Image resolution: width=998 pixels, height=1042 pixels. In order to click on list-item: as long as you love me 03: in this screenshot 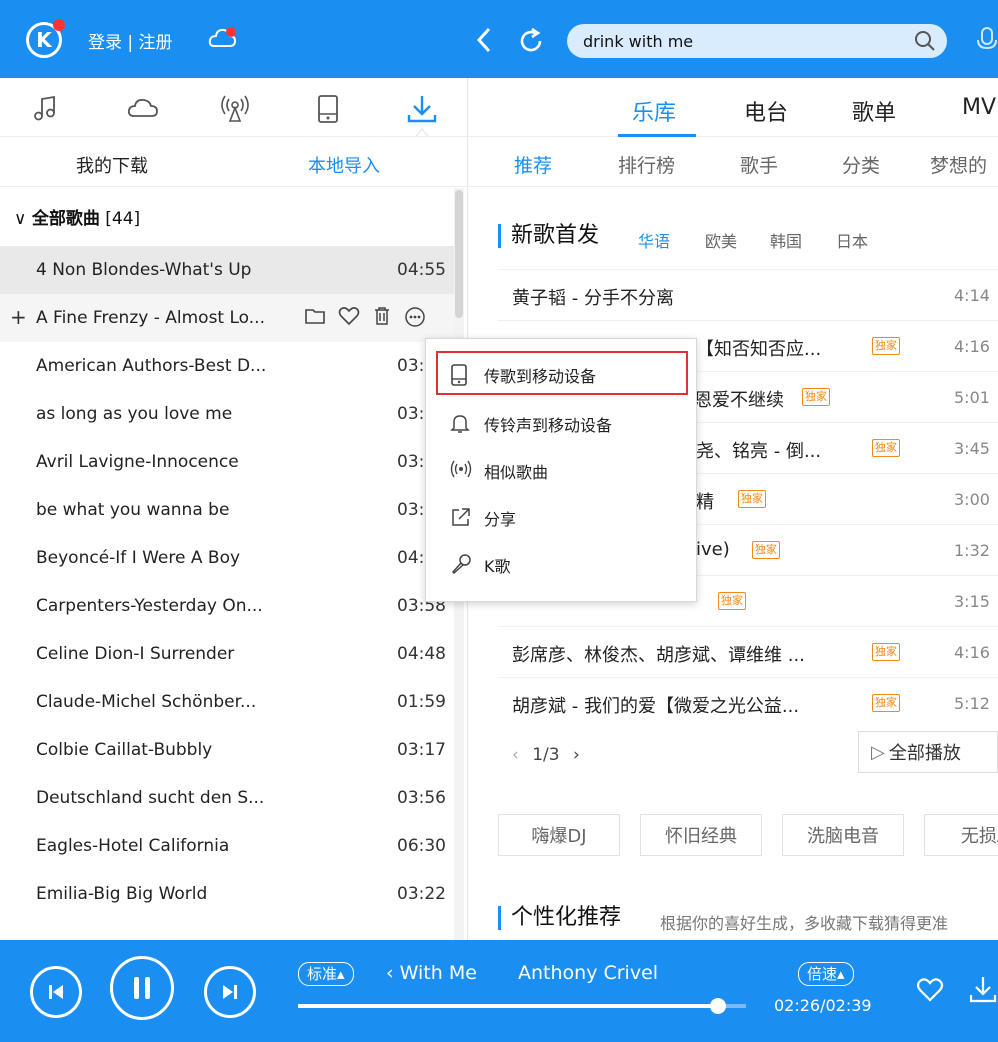, I will do `click(227, 414)`.